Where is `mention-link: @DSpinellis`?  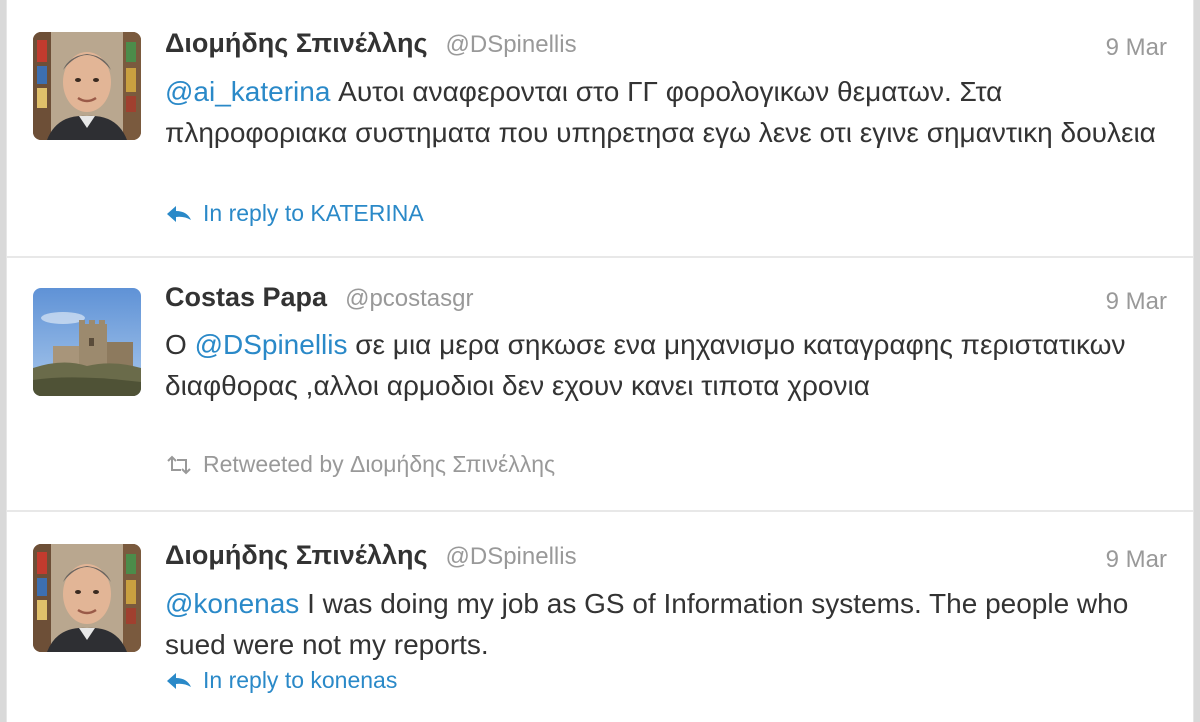
mention-link: @DSpinellis is located at coordinates (271, 344).